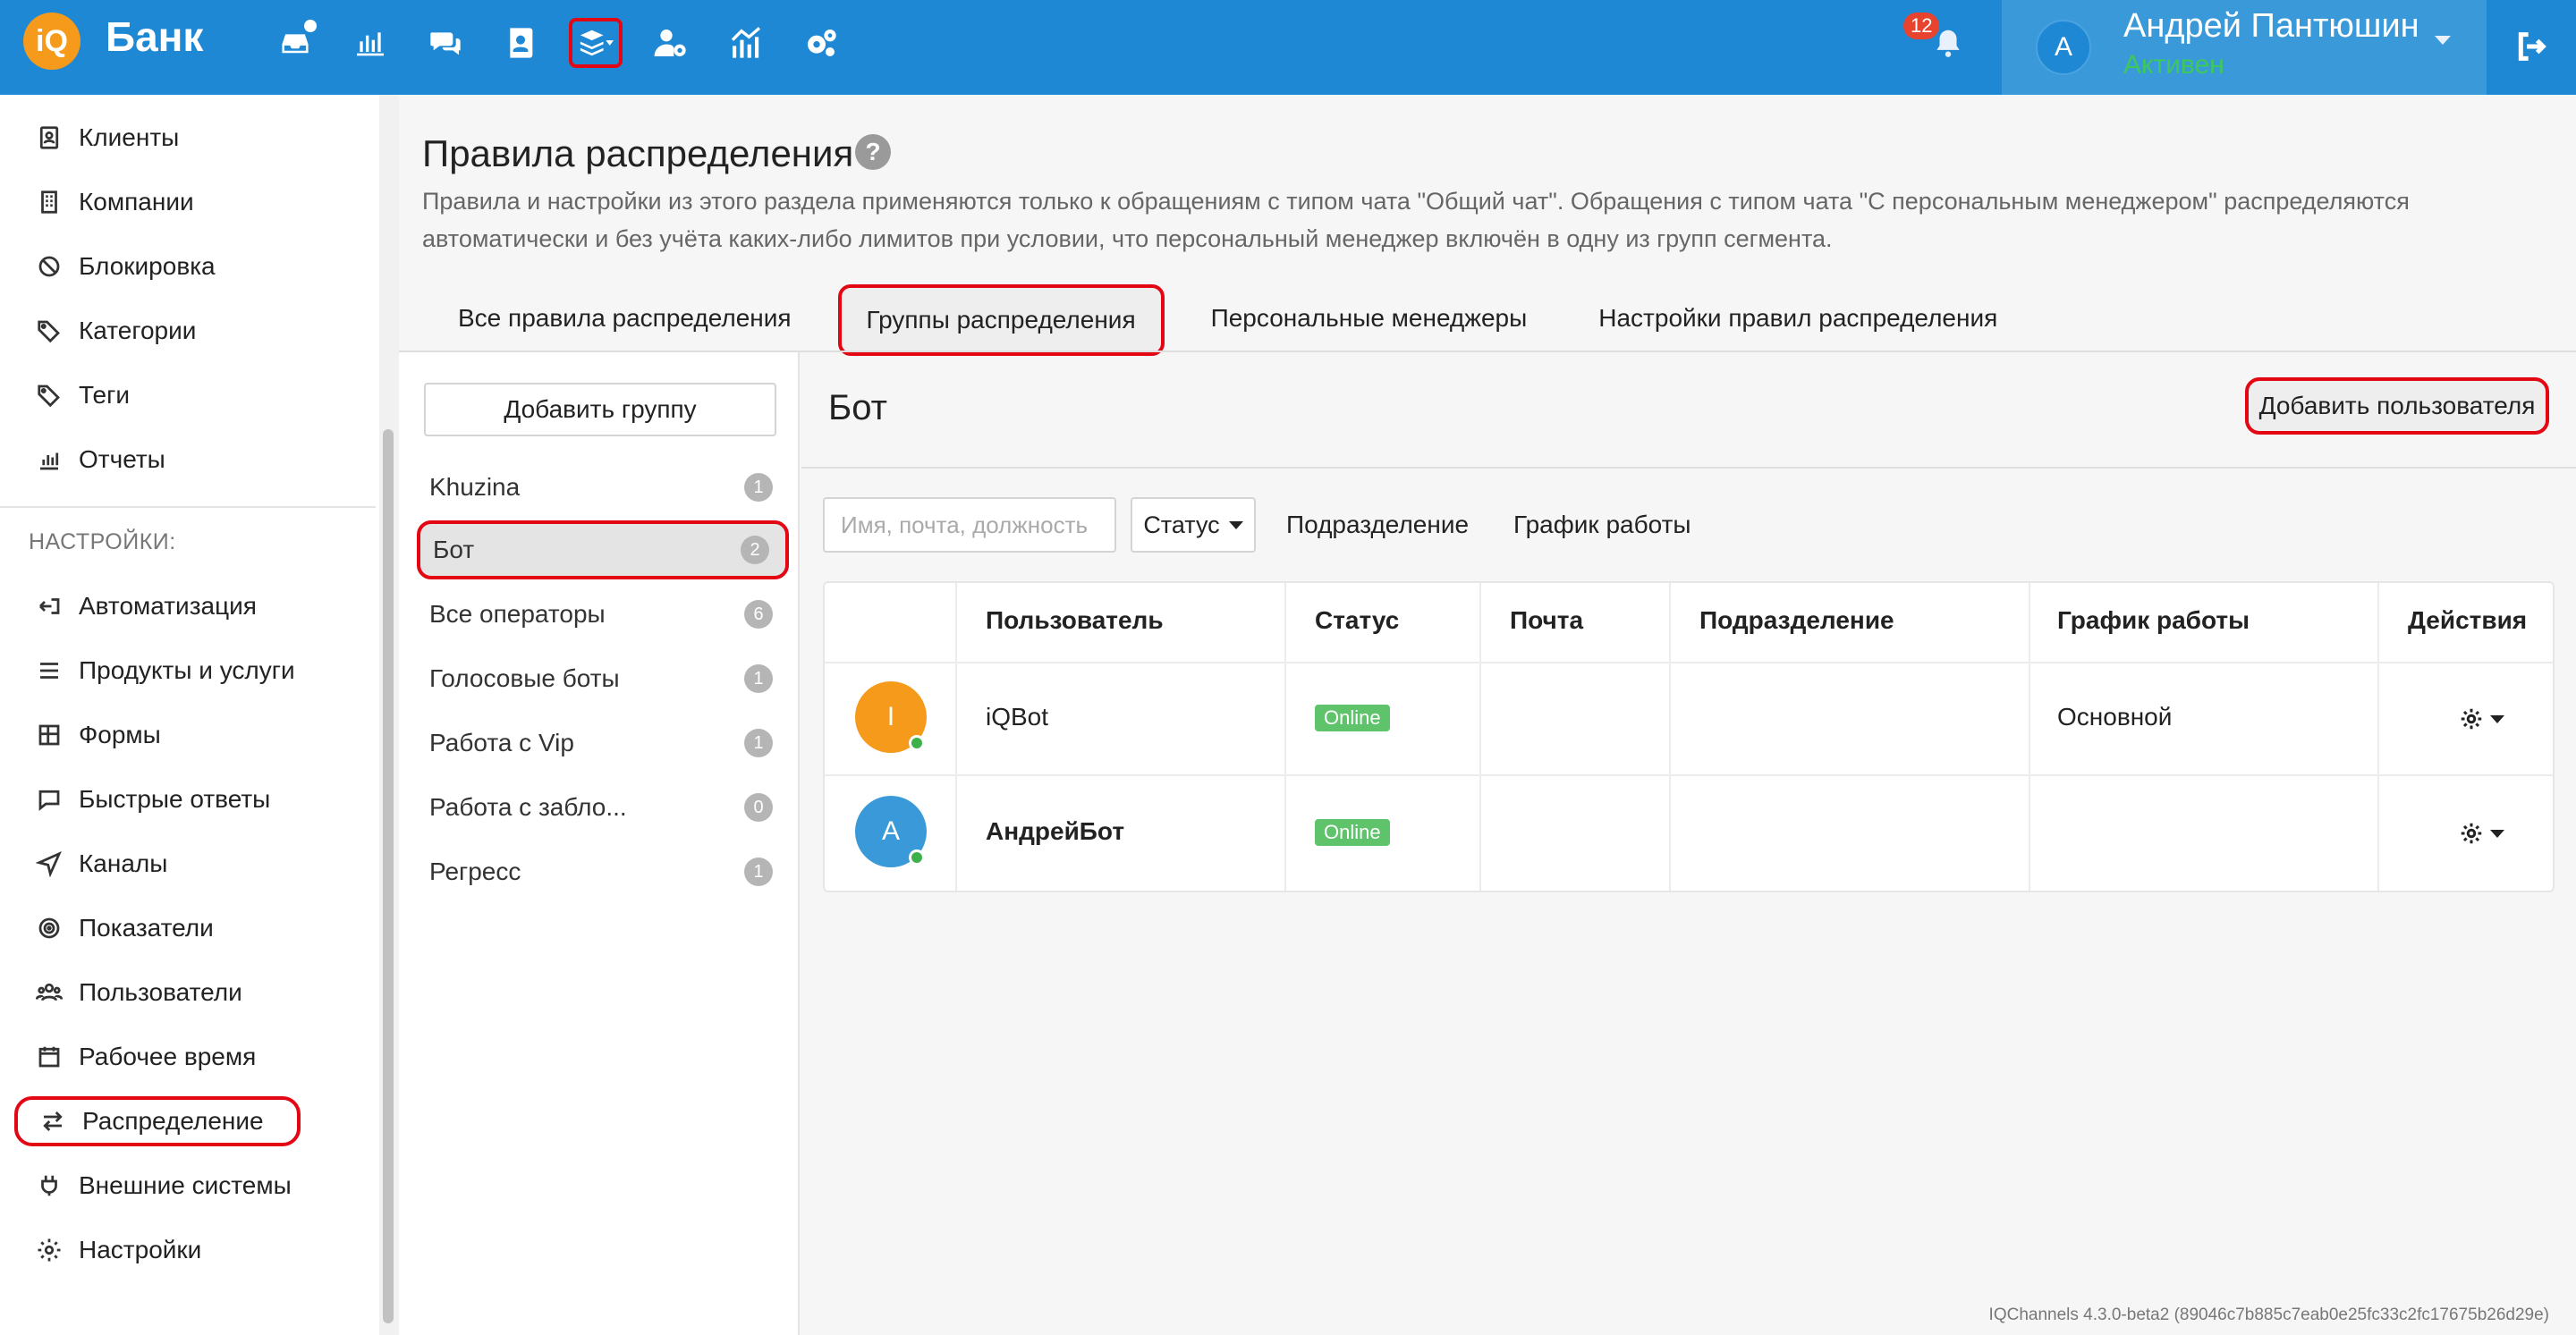 This screenshot has height=1335, width=2576. What do you see at coordinates (475, 487) in the screenshot?
I see `group-name: Khuzina` at bounding box center [475, 487].